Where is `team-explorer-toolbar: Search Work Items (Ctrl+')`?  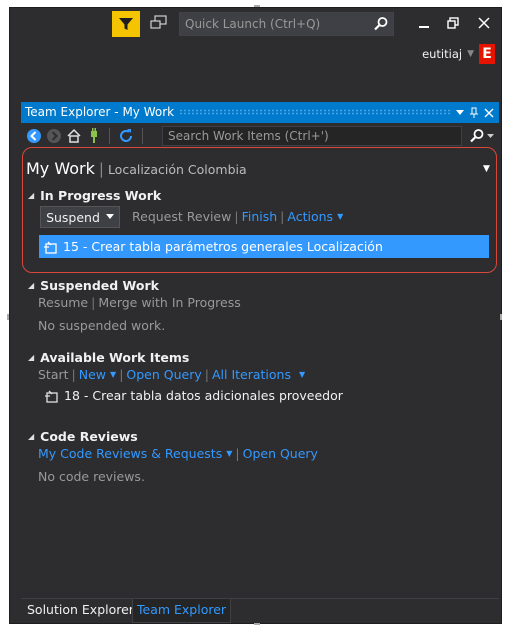
team-explorer-toolbar: Search Work Items (Ctrl+') is located at coordinates (260, 136).